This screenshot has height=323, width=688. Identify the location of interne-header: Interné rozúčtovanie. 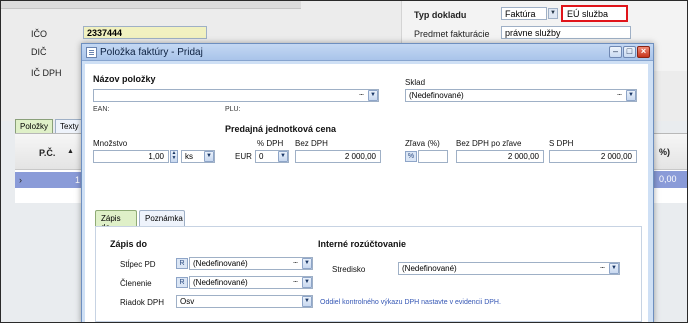
(362, 244).